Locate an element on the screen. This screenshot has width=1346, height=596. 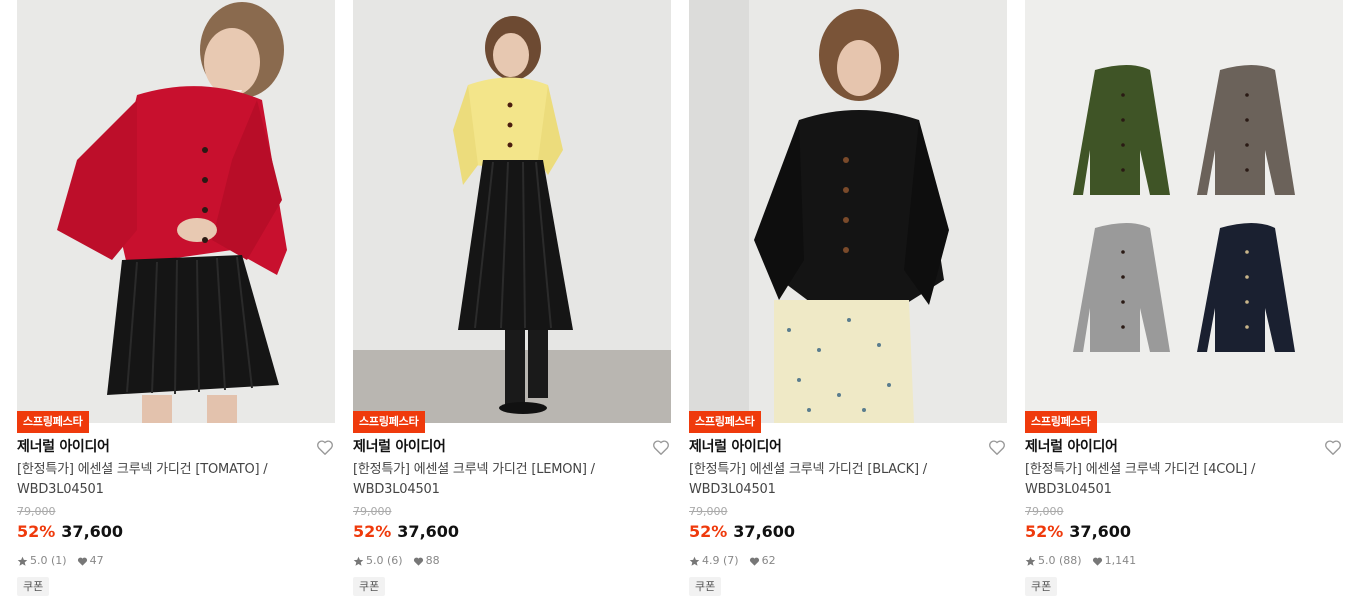
review-meta: 5.0 (1) 47 is located at coordinates (60, 561).